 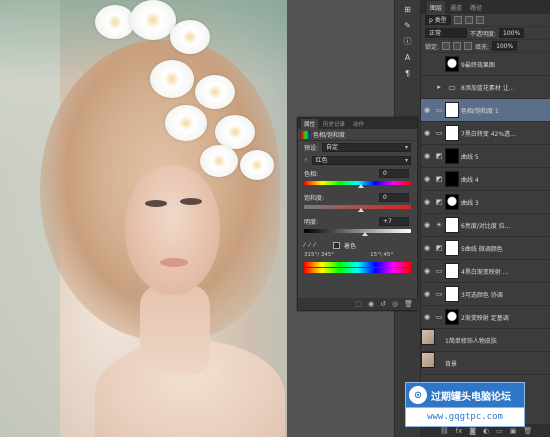 I want to click on lightness-input: +7, so click(x=394, y=221).